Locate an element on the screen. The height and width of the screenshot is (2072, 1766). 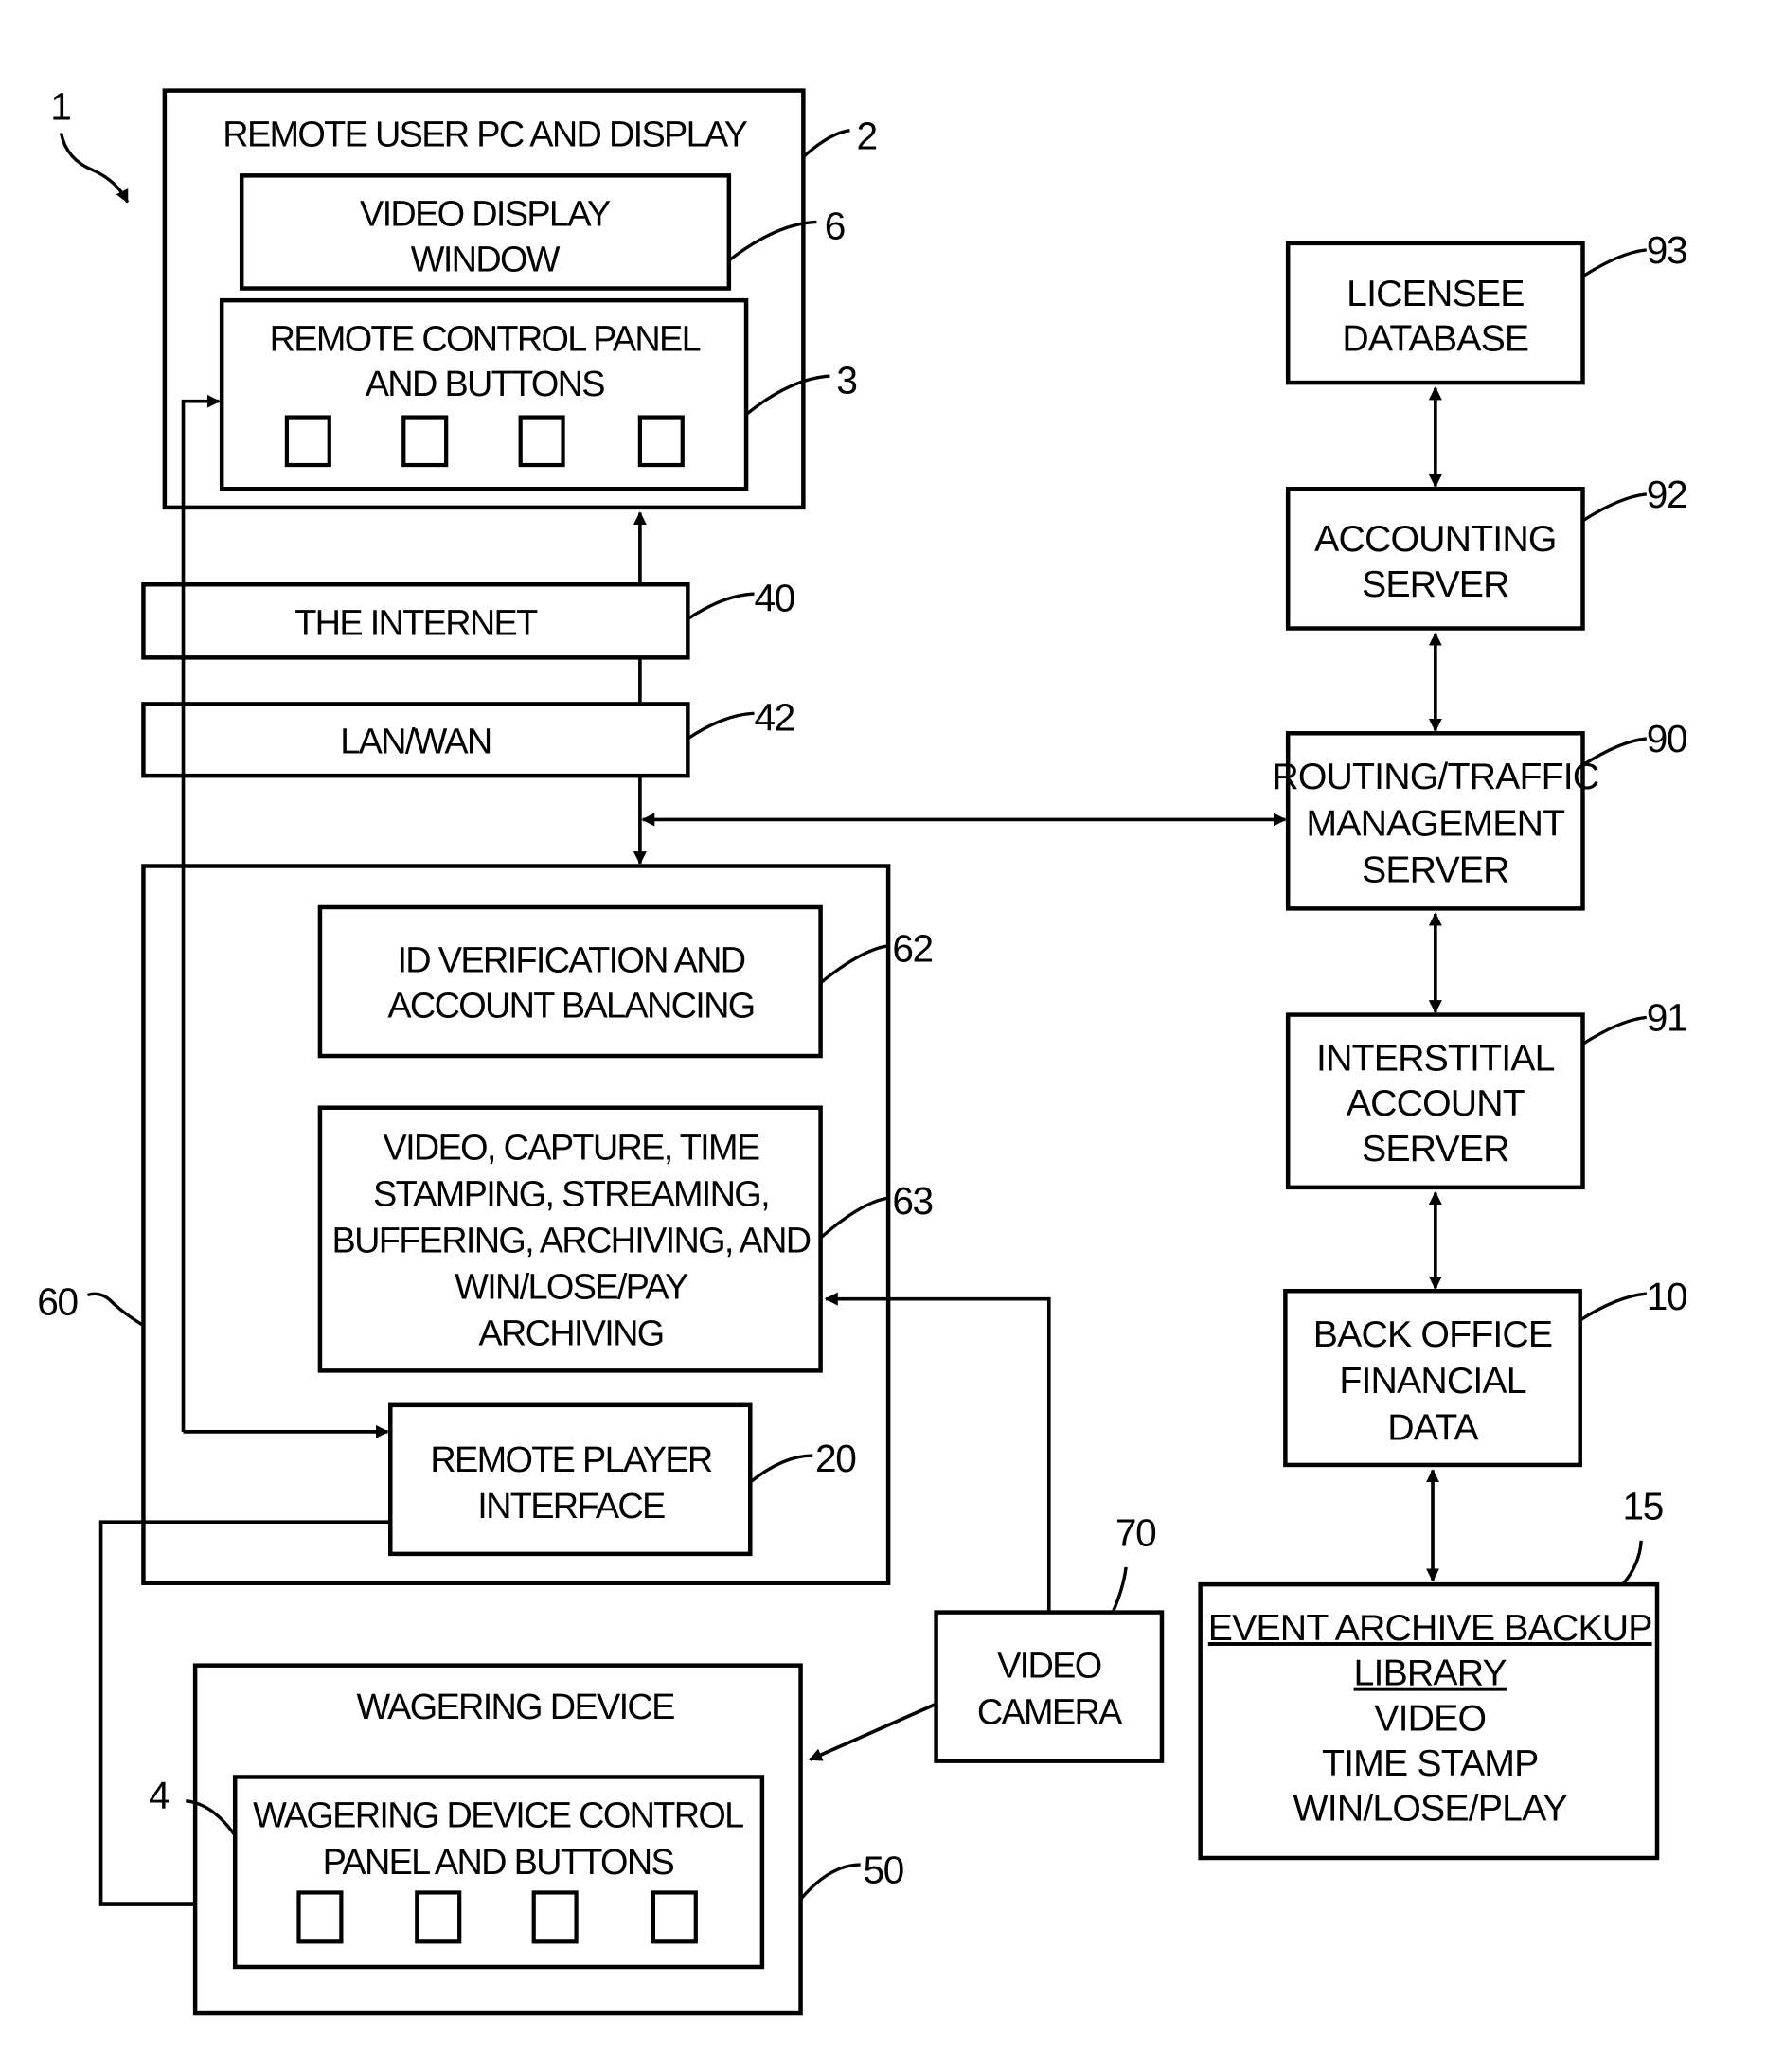
wagering-control-panel-line-1: WAGERING DEVICE CONTROL is located at coordinates (498, 1816).